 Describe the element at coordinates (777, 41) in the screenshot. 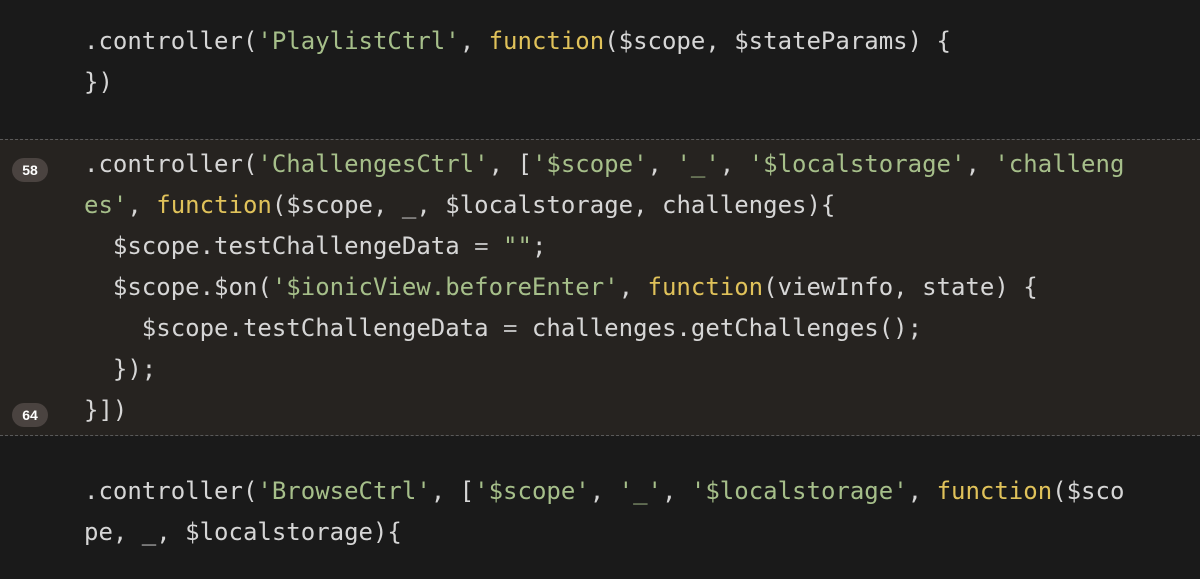

I see `code-token: ($scope, $stateParams) {` at that location.